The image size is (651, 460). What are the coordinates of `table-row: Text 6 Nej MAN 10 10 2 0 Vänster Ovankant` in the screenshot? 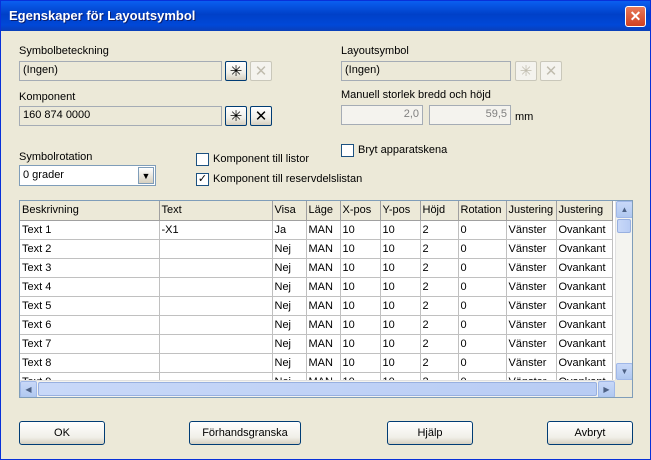 It's located at (316, 325).